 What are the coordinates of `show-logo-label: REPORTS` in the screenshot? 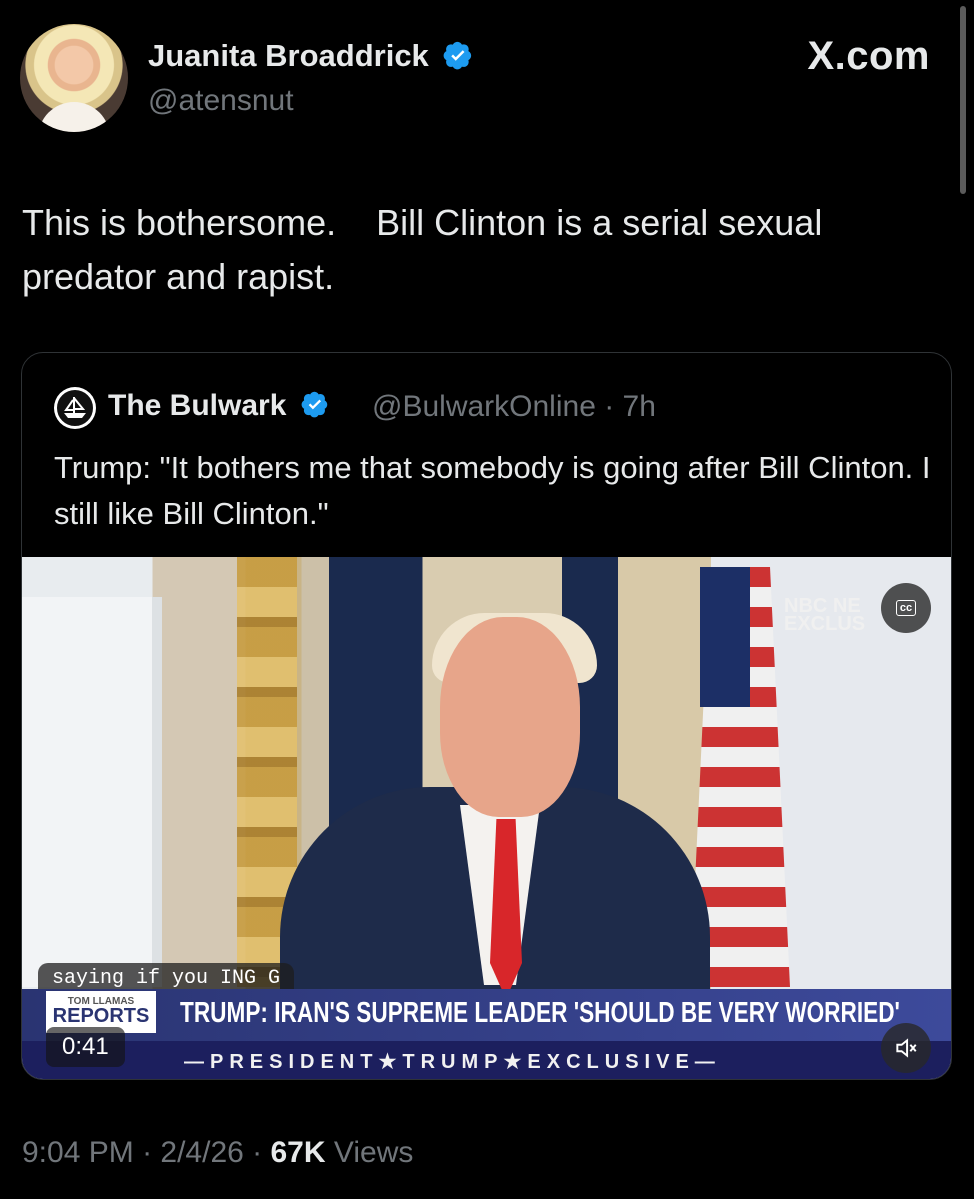 It's located at (101, 1016).